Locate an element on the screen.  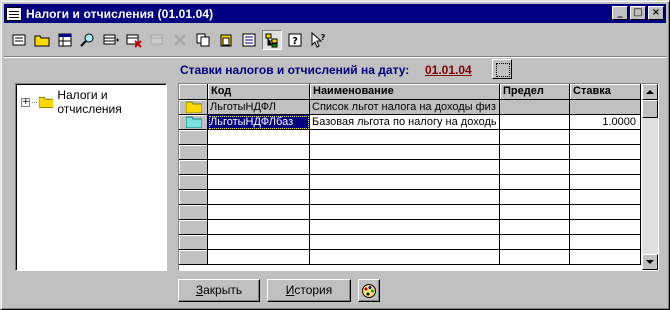
delete-row-icon is located at coordinates (134, 40).